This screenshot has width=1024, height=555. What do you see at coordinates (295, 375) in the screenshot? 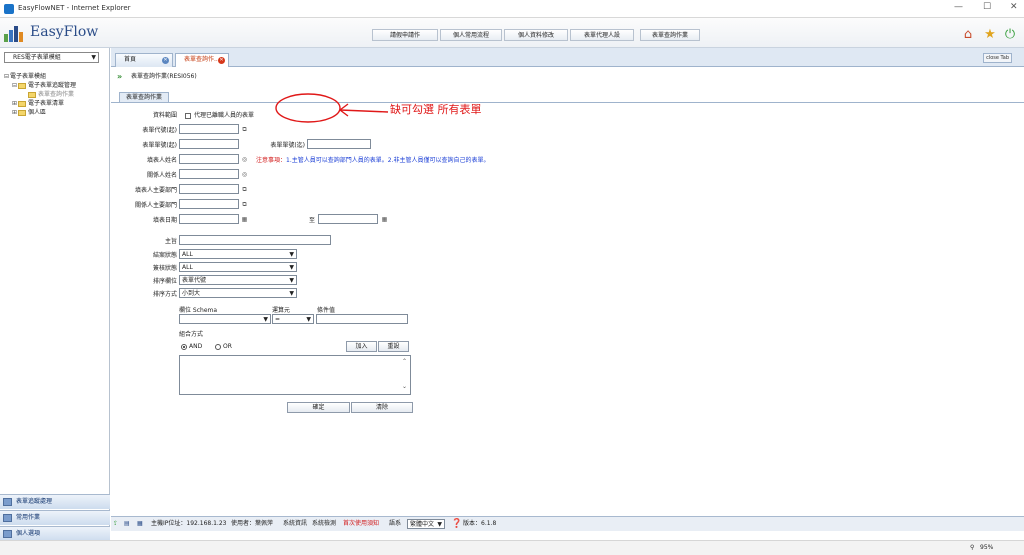
I see `combine-textarea: ⌃ ⌄` at bounding box center [295, 375].